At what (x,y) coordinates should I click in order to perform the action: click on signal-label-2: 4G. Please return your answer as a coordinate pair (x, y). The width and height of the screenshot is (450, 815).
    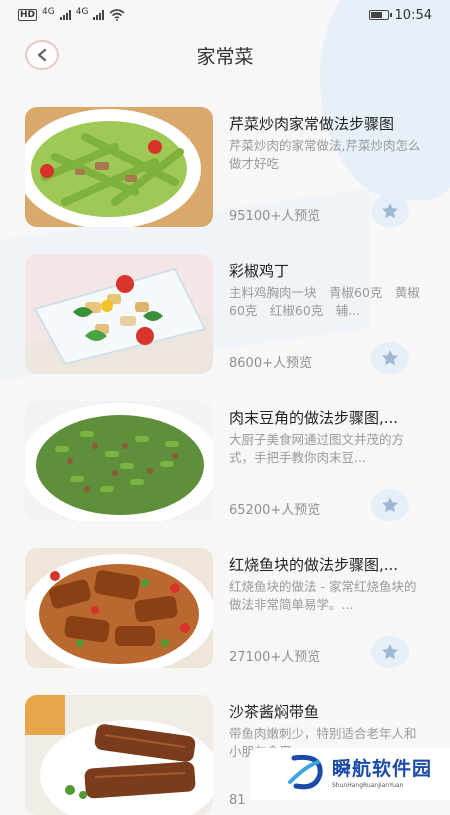
    Looking at the image, I should click on (82, 12).